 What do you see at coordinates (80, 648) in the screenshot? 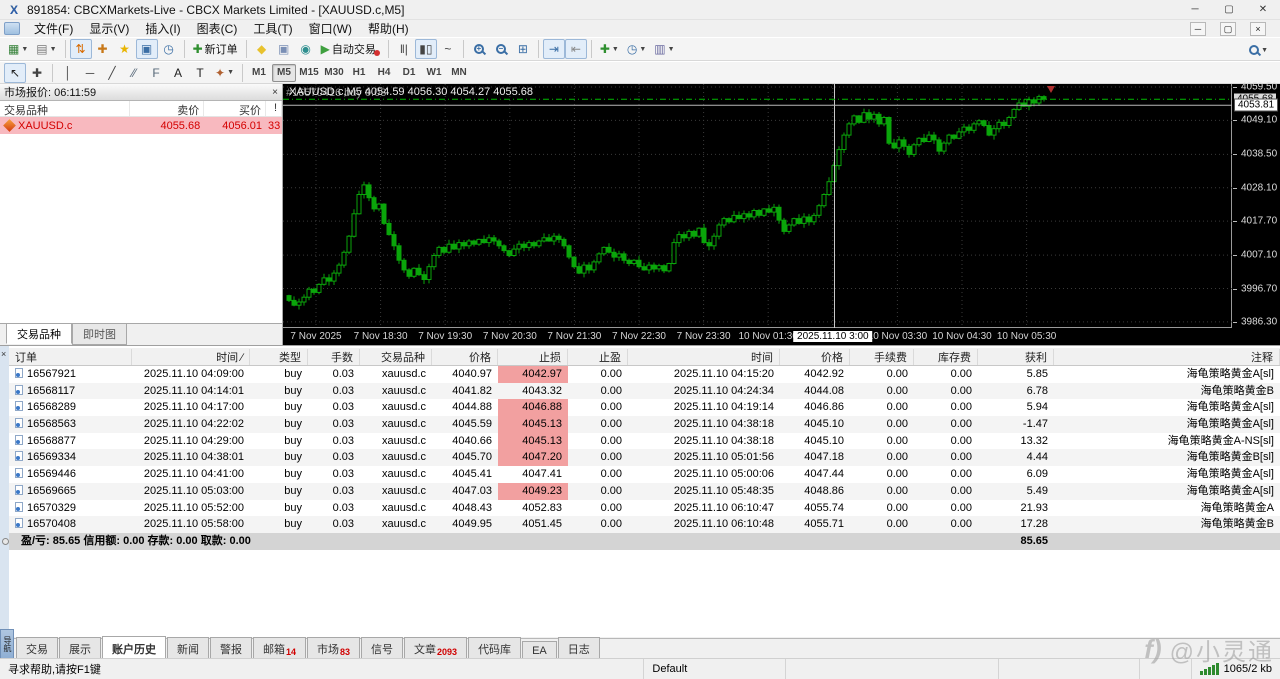
I see `terminal-tab-展示: 展示` at bounding box center [80, 648].